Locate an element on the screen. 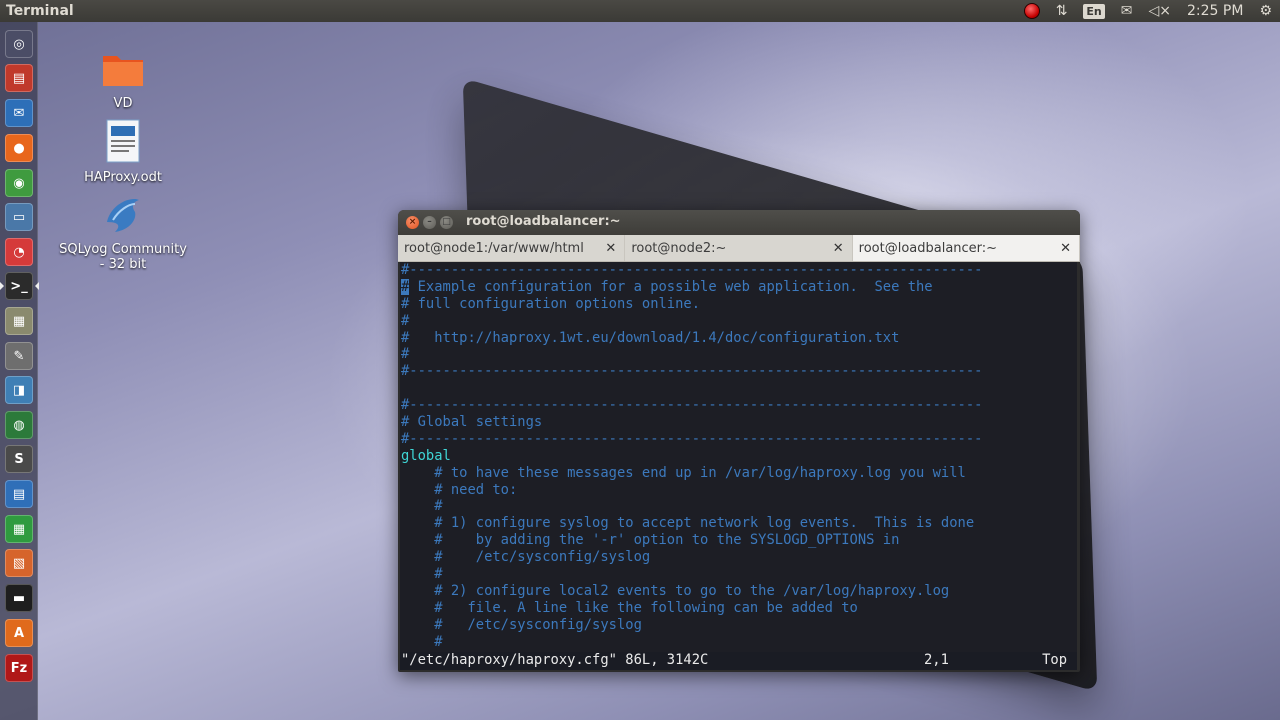 This screenshot has width=1280, height=720. active-app-title: Terminal is located at coordinates (40, 11).